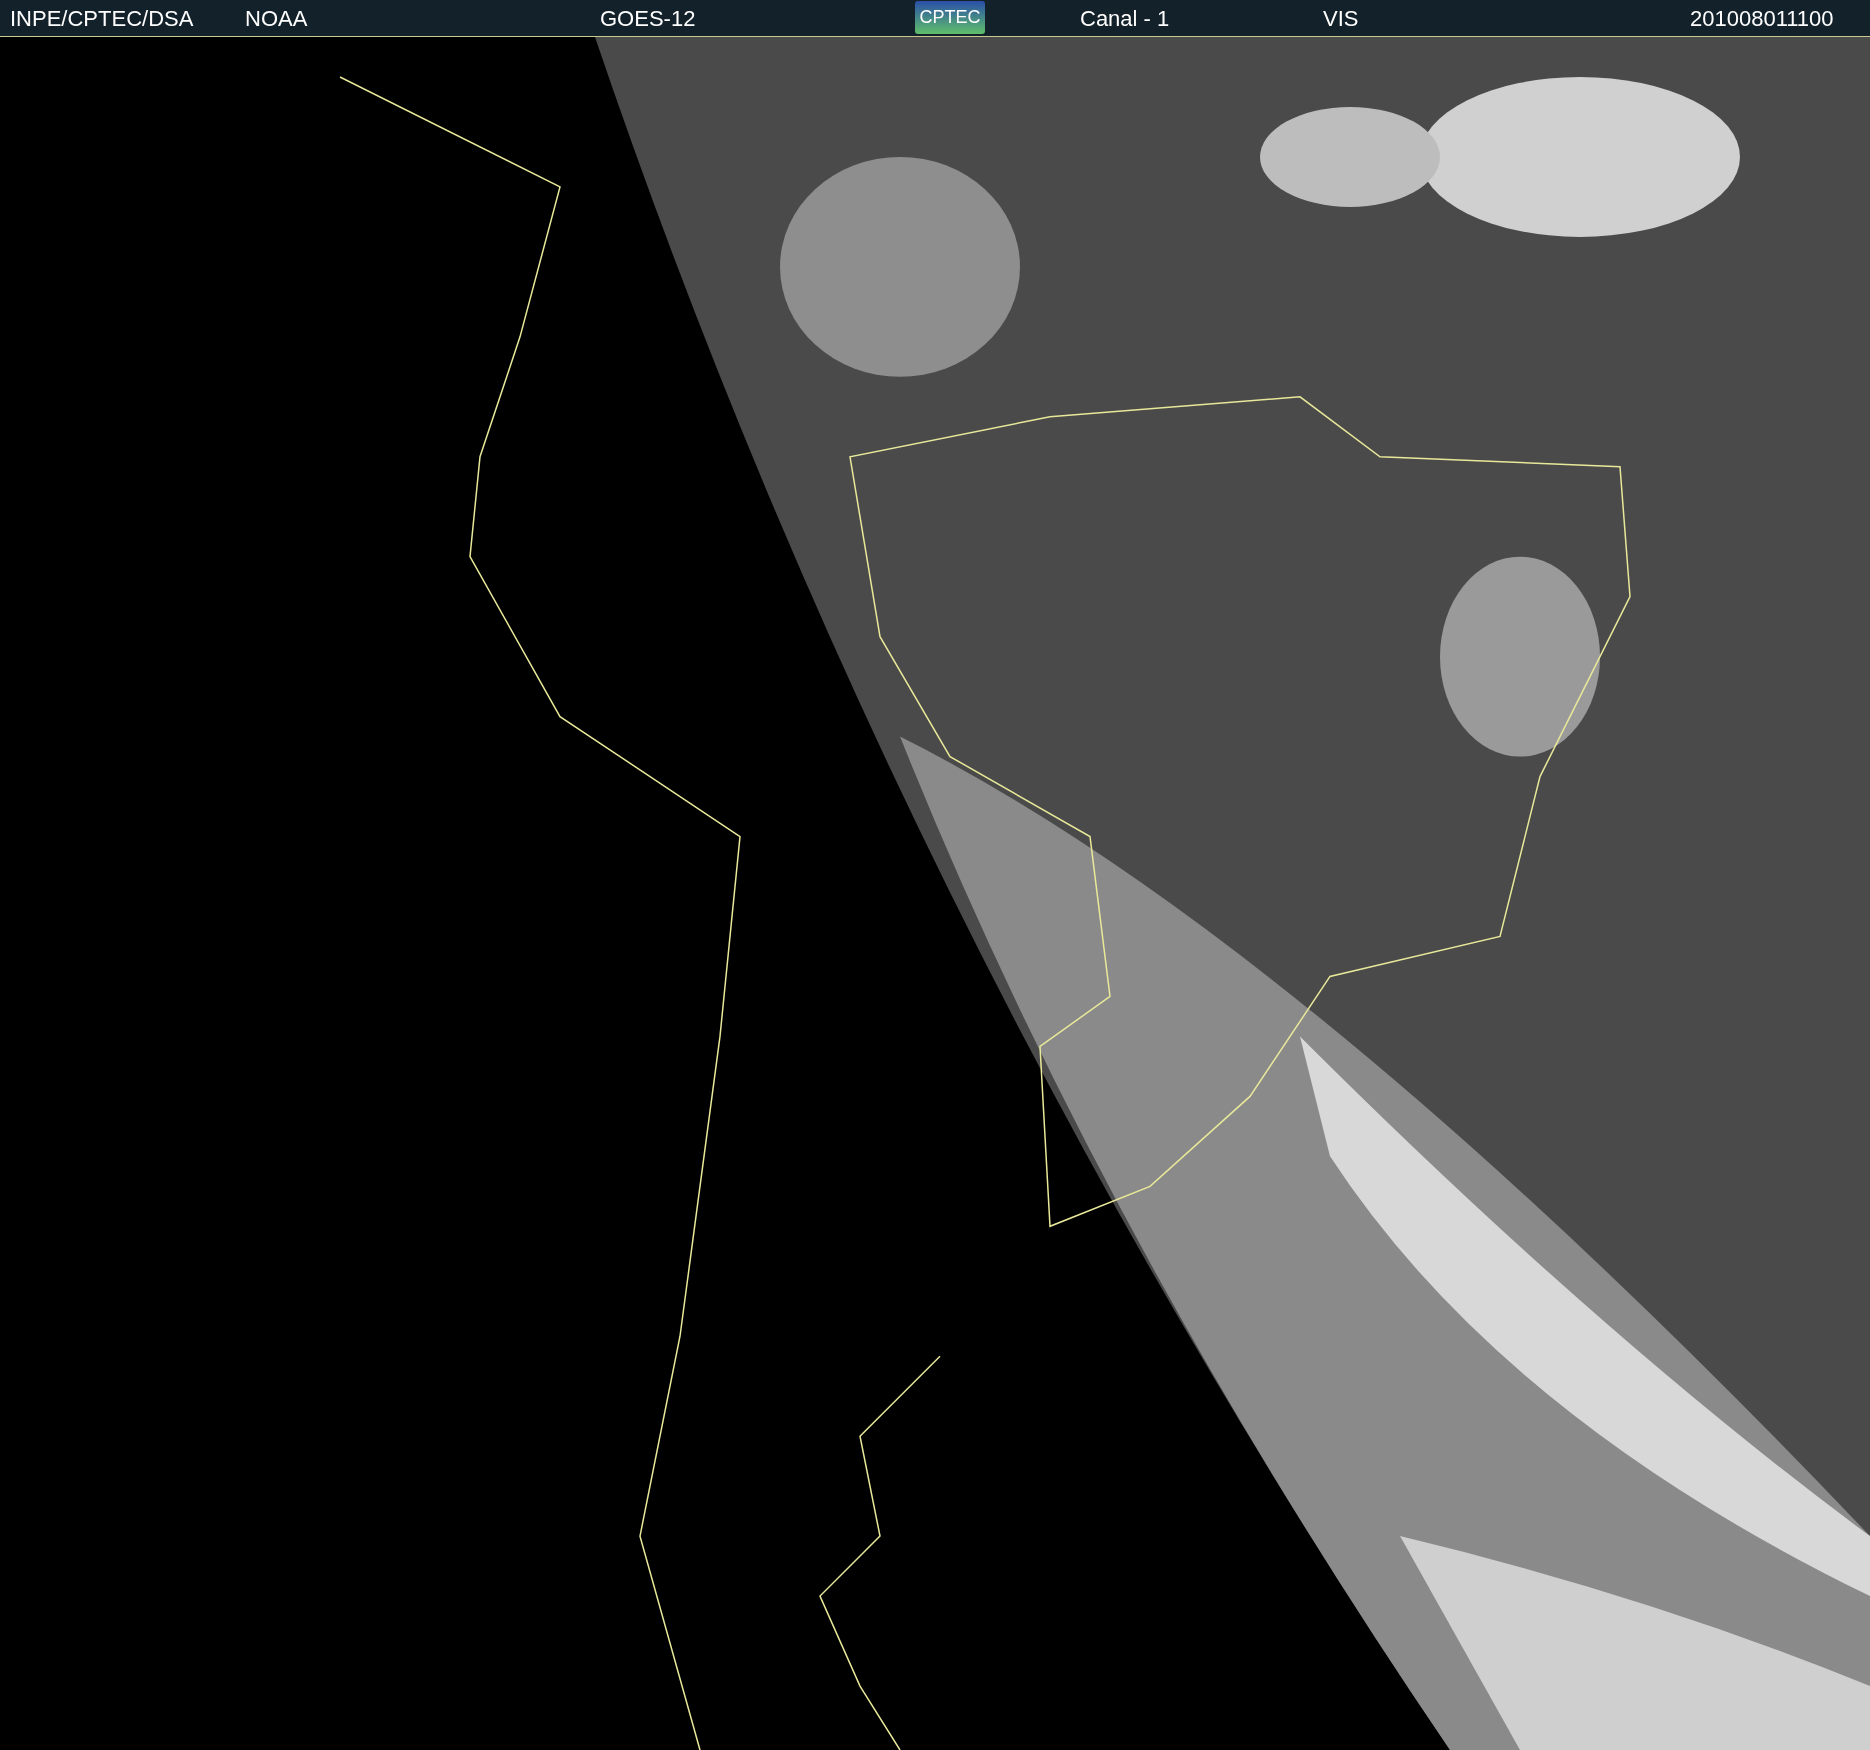  Describe the element at coordinates (276, 19) in the screenshot. I see `agency-label: NOAA` at that location.